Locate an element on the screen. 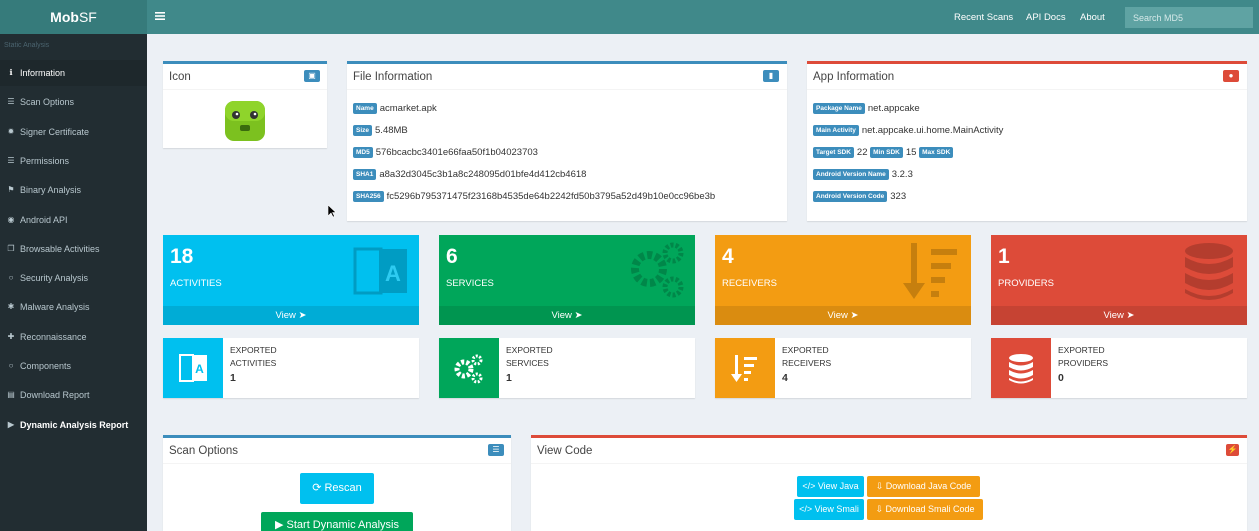 The width and height of the screenshot is (1259, 531). plus-icon: ✚ is located at coordinates (11, 336).